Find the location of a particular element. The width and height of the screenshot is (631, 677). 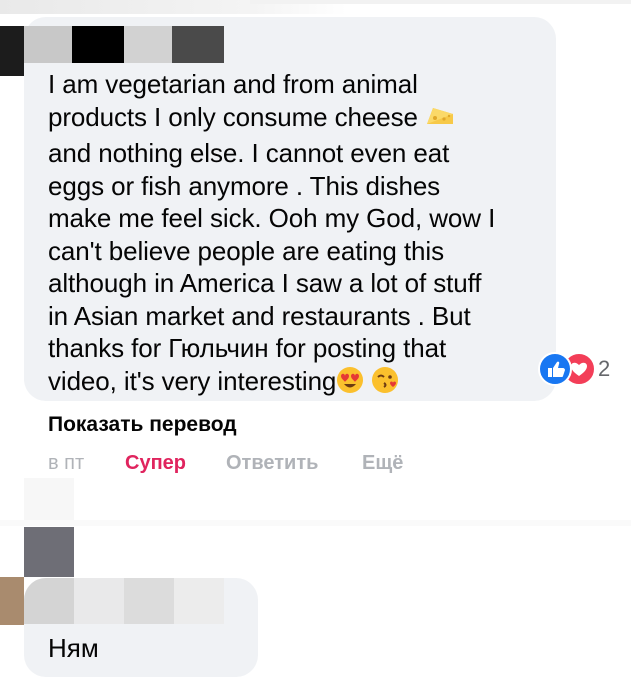

kissing-heart-emoji is located at coordinates (385, 384).